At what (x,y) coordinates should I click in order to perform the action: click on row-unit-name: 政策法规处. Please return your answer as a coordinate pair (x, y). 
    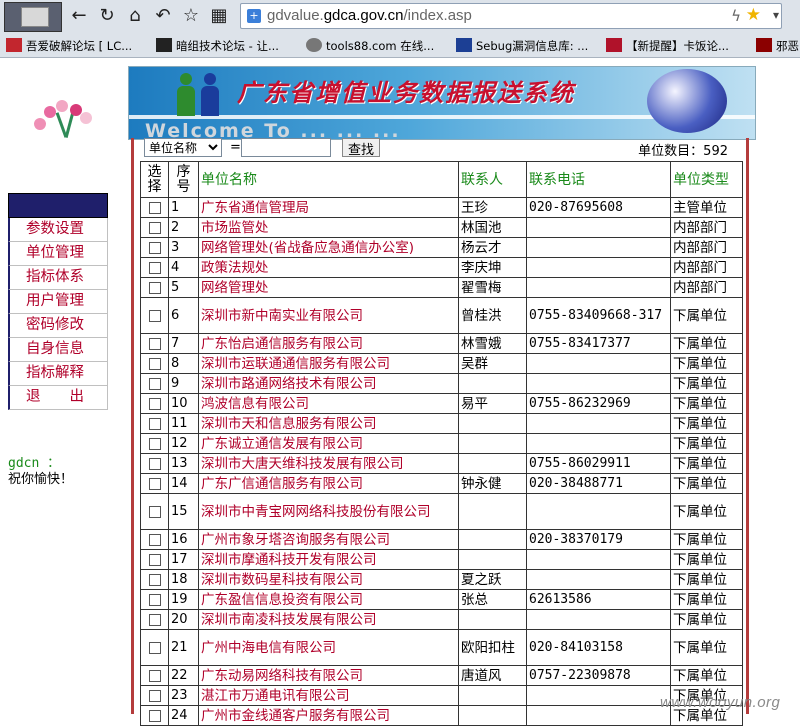
    Looking at the image, I should click on (328, 267).